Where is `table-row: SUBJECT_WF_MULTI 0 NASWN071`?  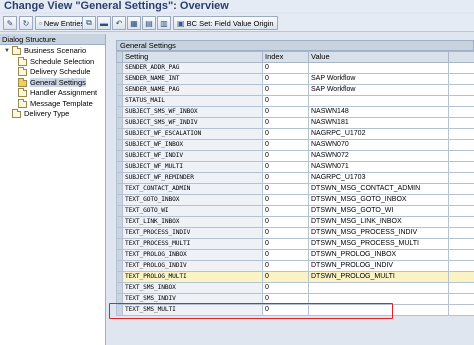 table-row: SUBJECT_WF_MULTI 0 NASWN071 is located at coordinates (295, 167).